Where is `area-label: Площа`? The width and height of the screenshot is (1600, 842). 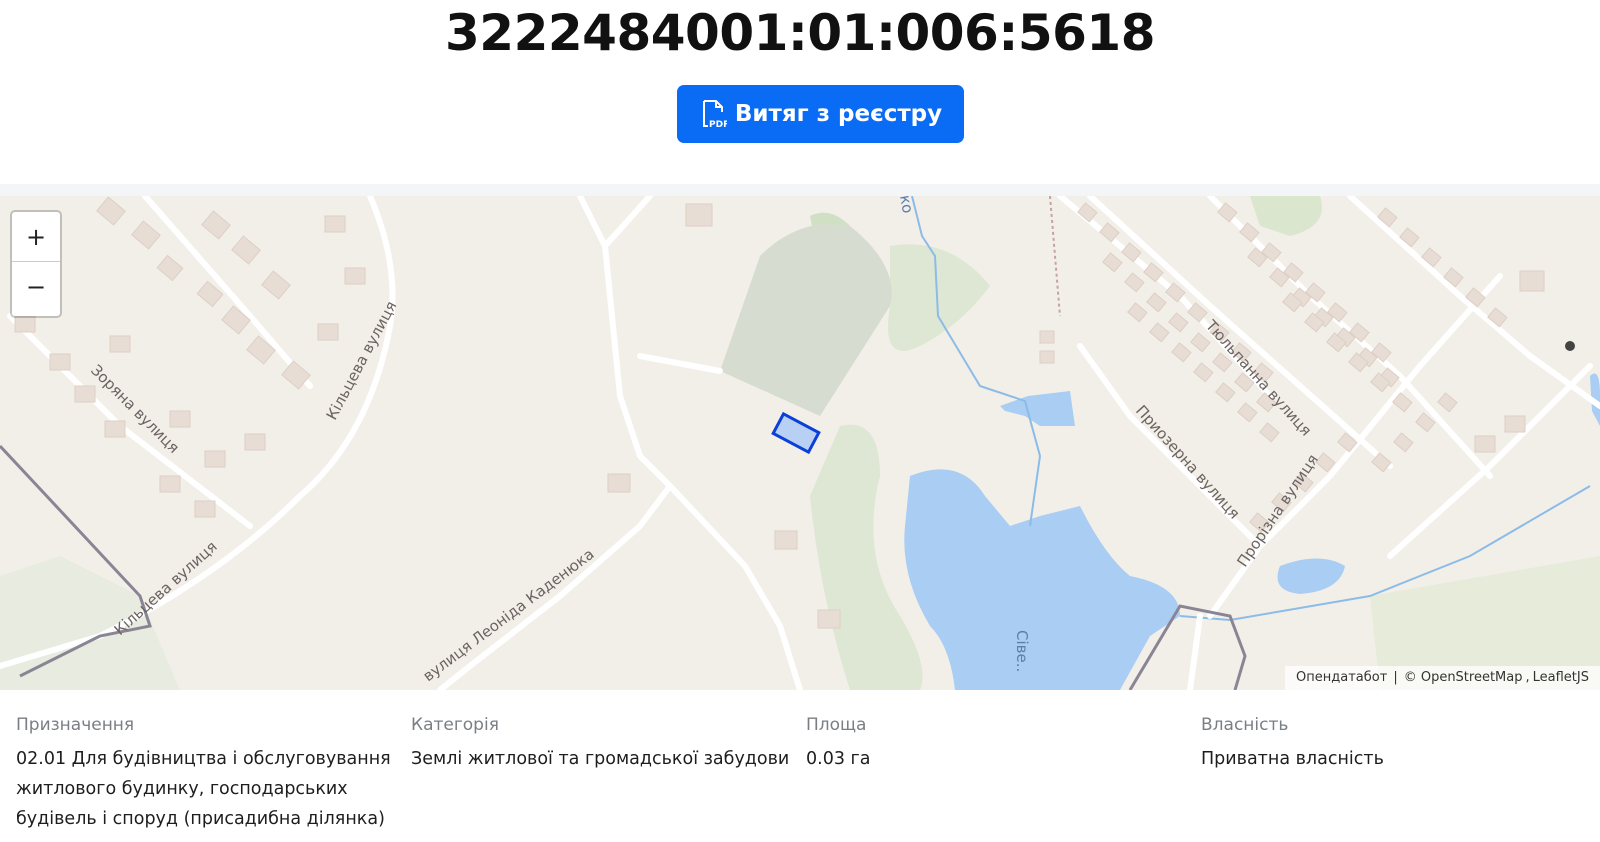 area-label: Площа is located at coordinates (836, 725).